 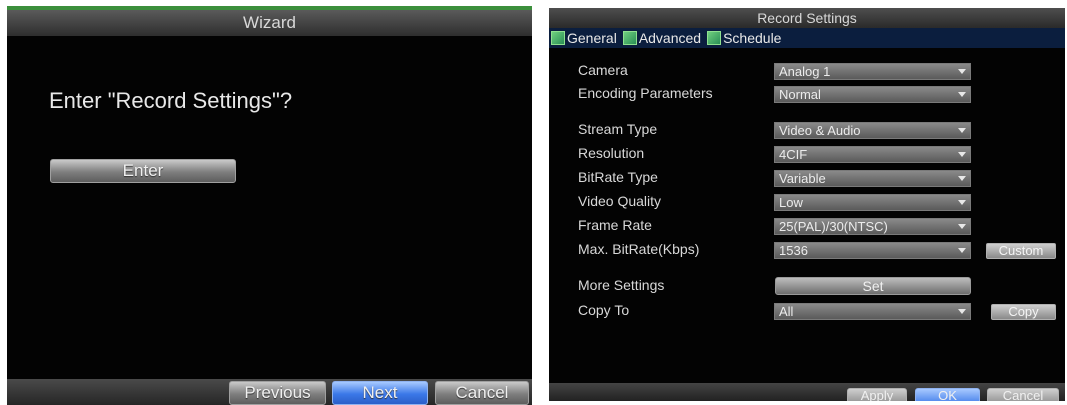 I want to click on video-quality-dropdown: Low, so click(x=872, y=202).